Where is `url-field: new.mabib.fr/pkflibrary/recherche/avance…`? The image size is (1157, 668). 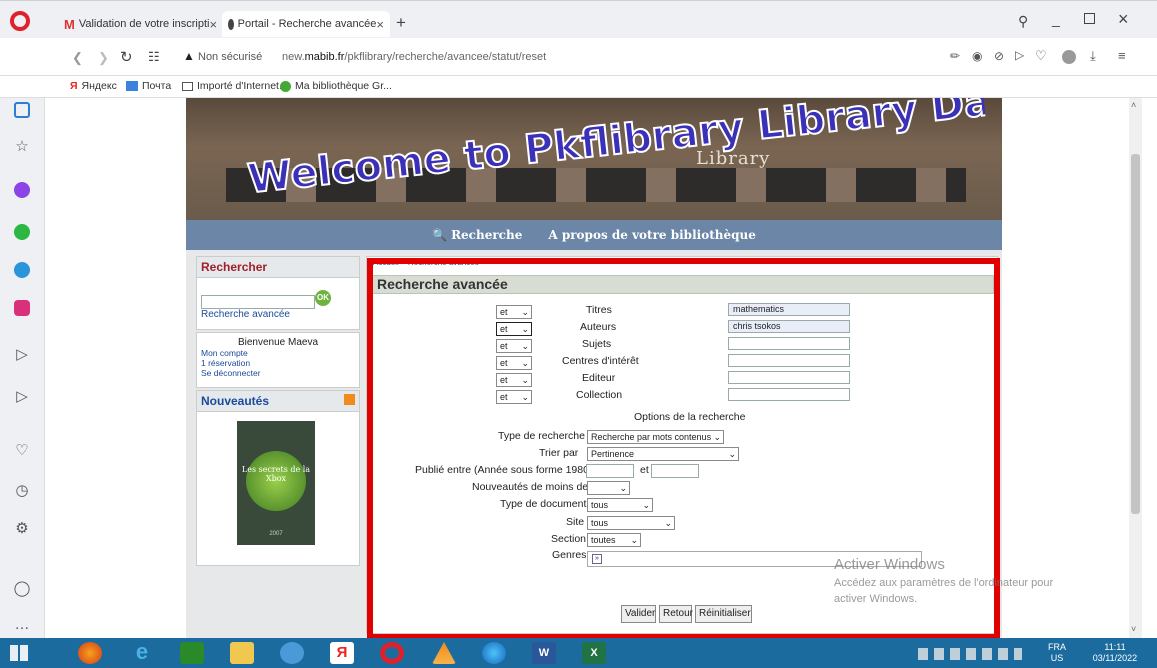
url-field: new.mabib.fr/pkflibrary/recherche/avance… is located at coordinates (414, 57).